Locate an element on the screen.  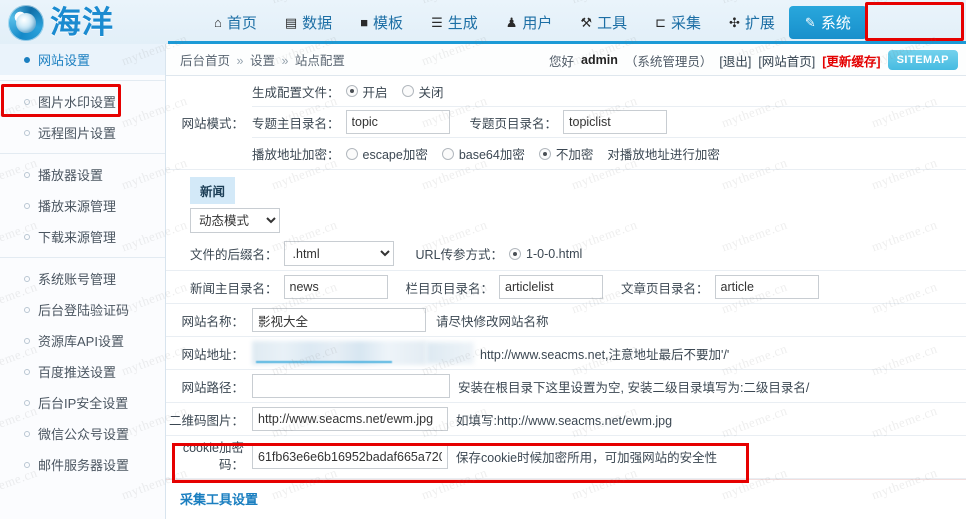
nav-item-采集: ⊏ 采集 is located at coordinates (678, 22).